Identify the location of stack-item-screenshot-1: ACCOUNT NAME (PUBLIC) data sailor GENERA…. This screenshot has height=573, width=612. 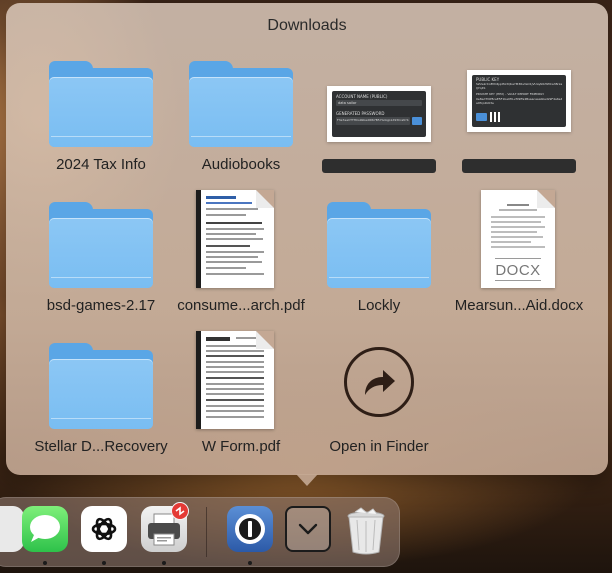
(379, 110).